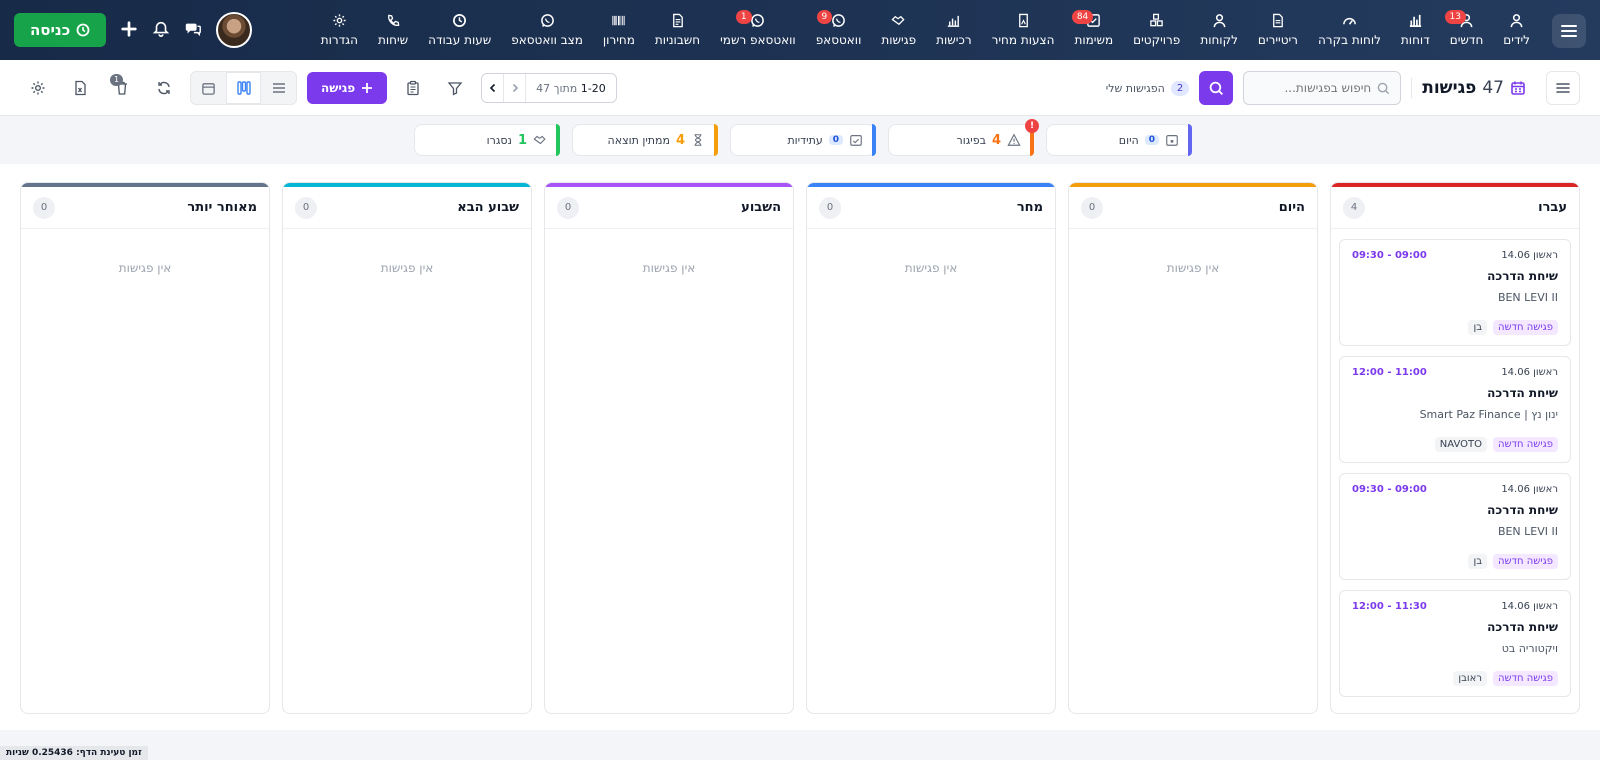 The width and height of the screenshot is (1600, 760). I want to click on whatsapp-icon, so click(838, 20).